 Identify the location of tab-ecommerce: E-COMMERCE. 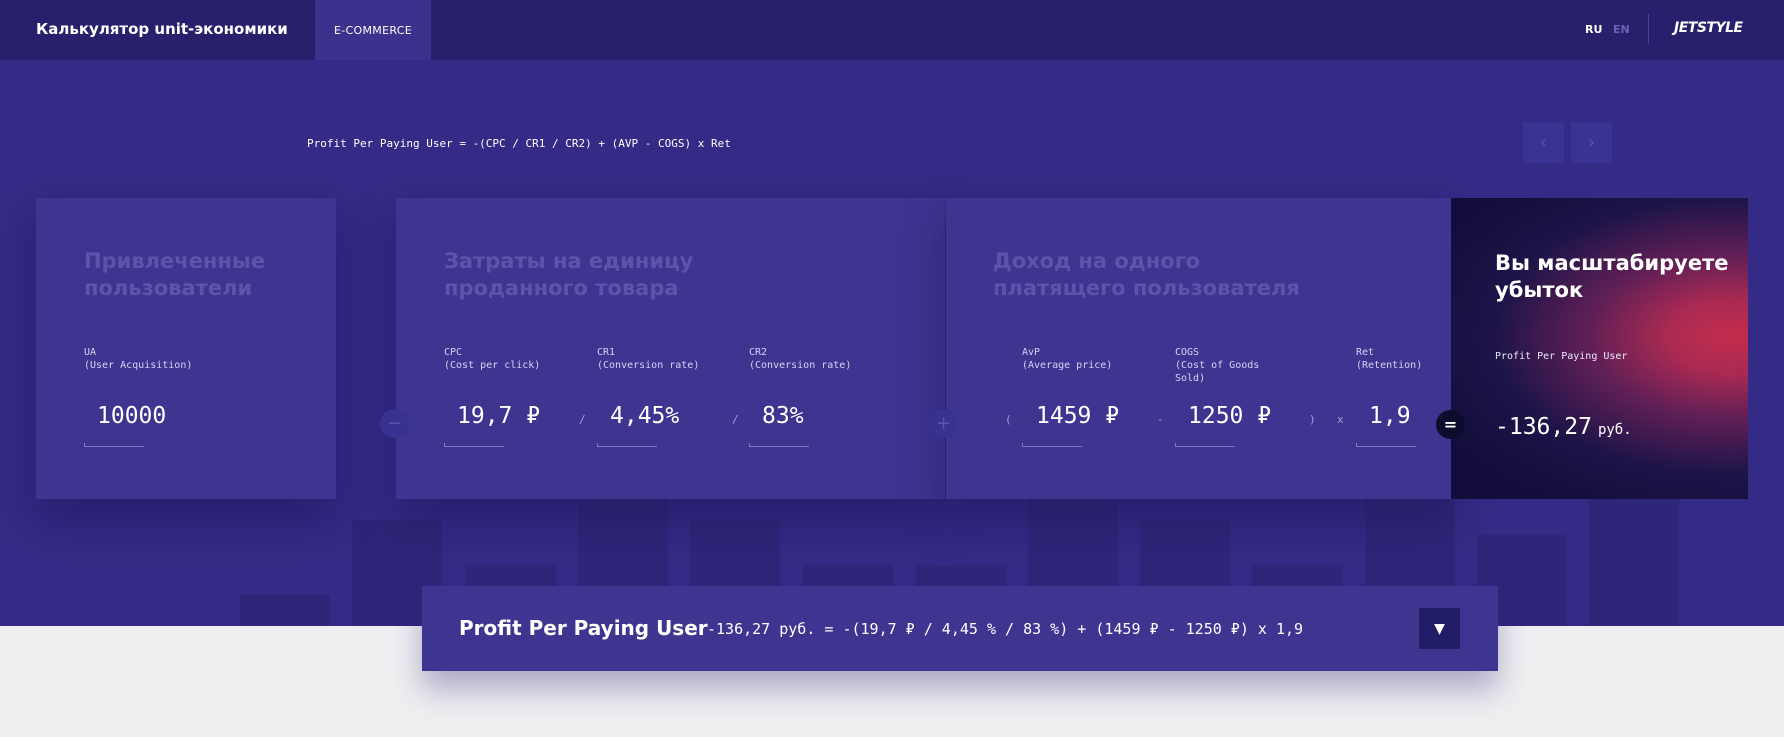
(373, 30).